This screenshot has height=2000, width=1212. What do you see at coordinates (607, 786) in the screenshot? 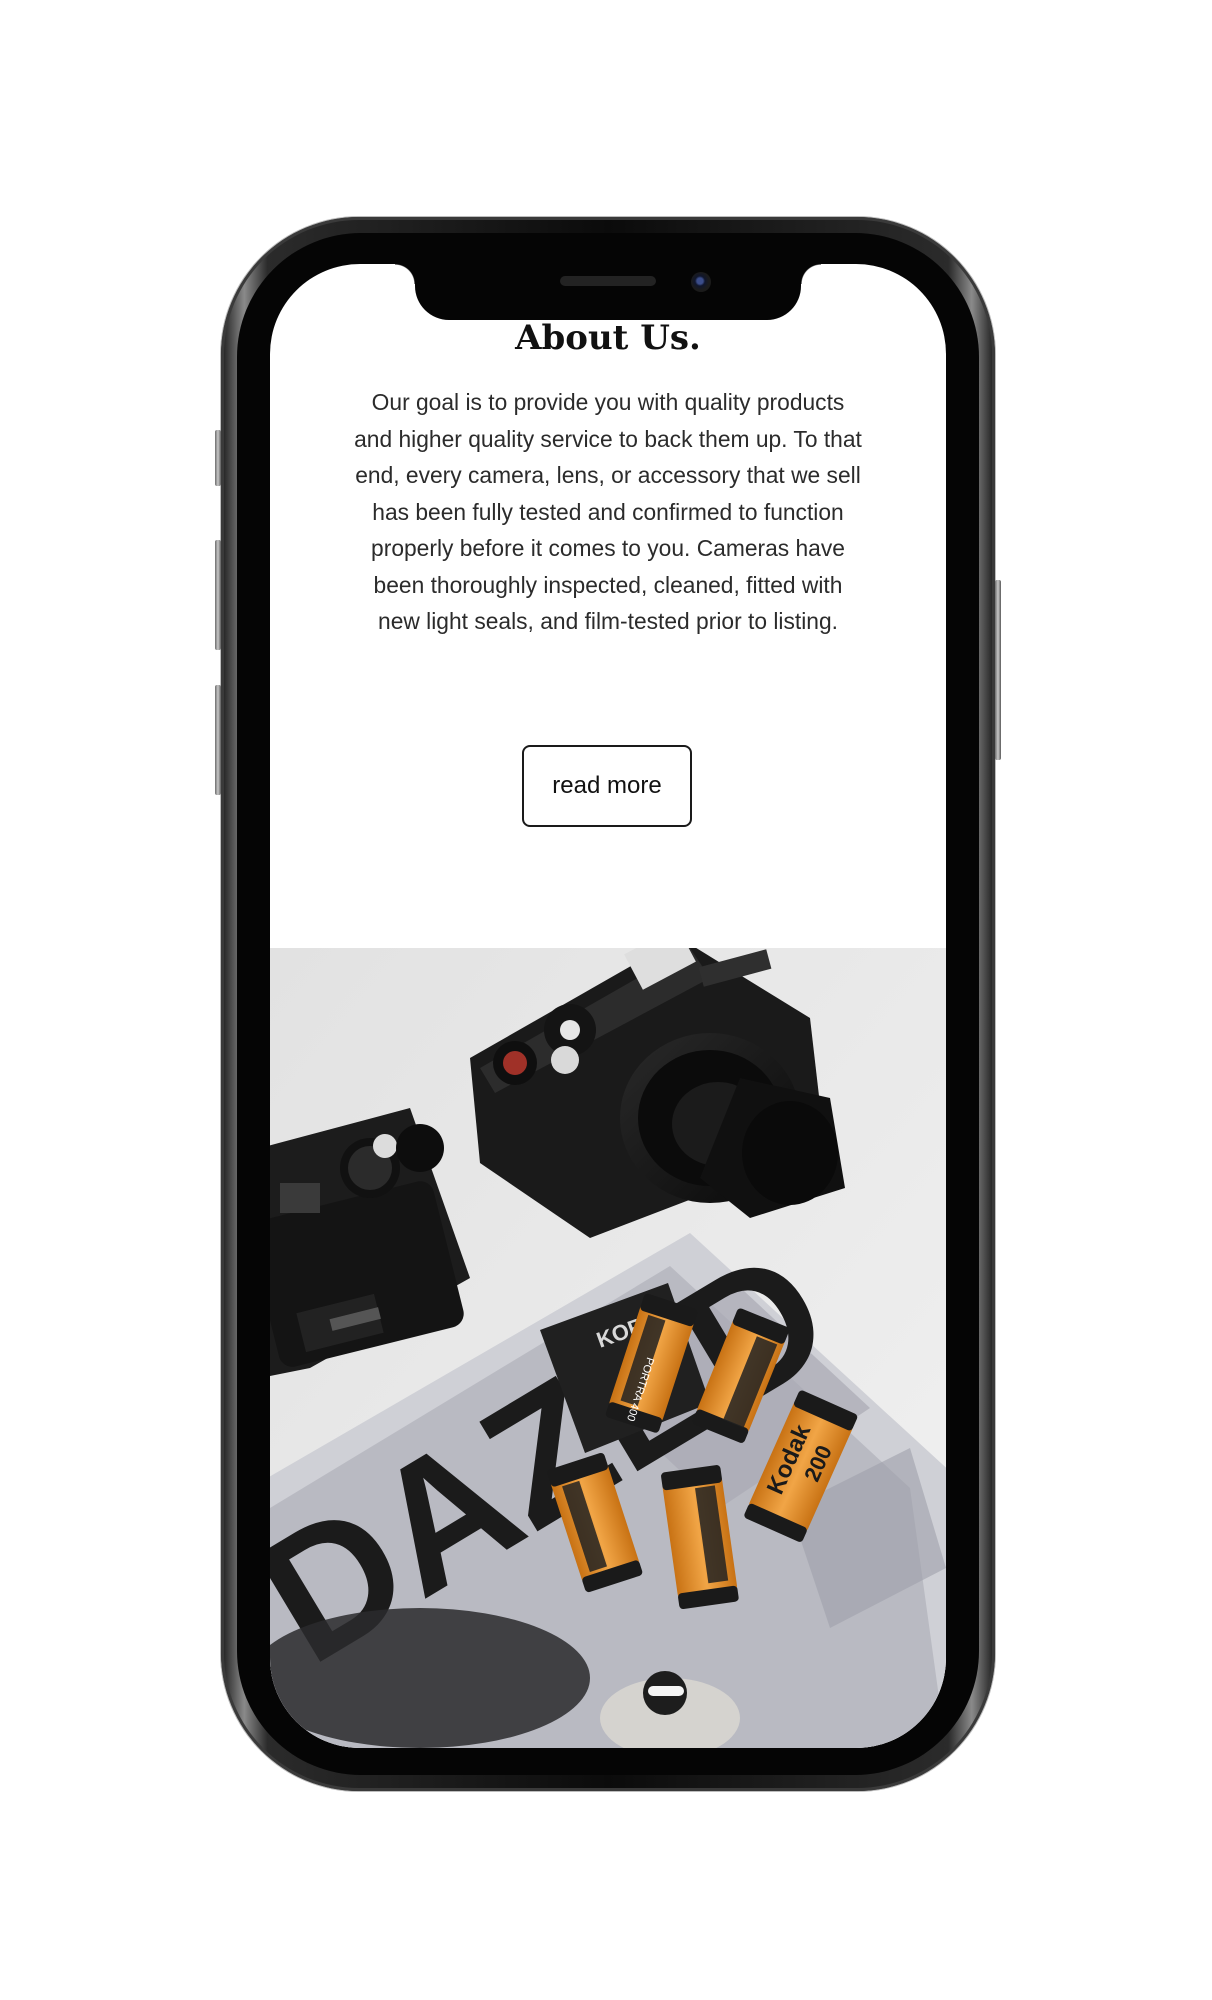
I see `read-more-button: read more` at bounding box center [607, 786].